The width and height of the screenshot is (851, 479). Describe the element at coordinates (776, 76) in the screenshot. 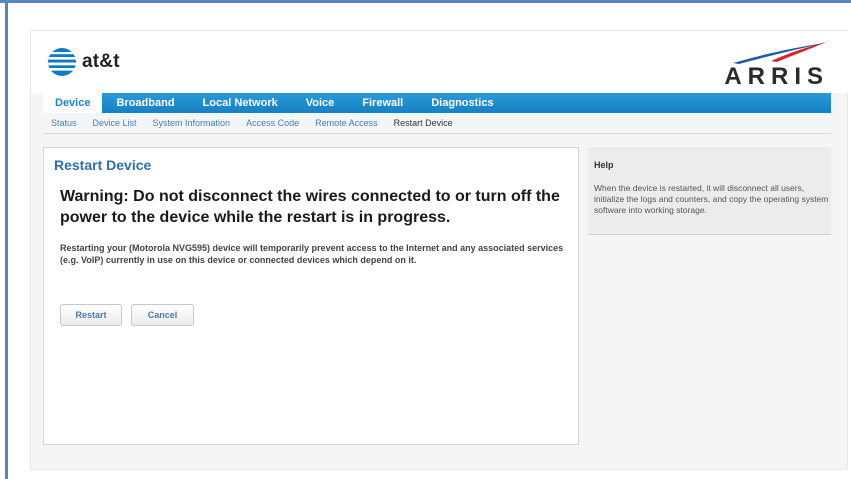

I see `arris-wordmark: ARRIS` at that location.